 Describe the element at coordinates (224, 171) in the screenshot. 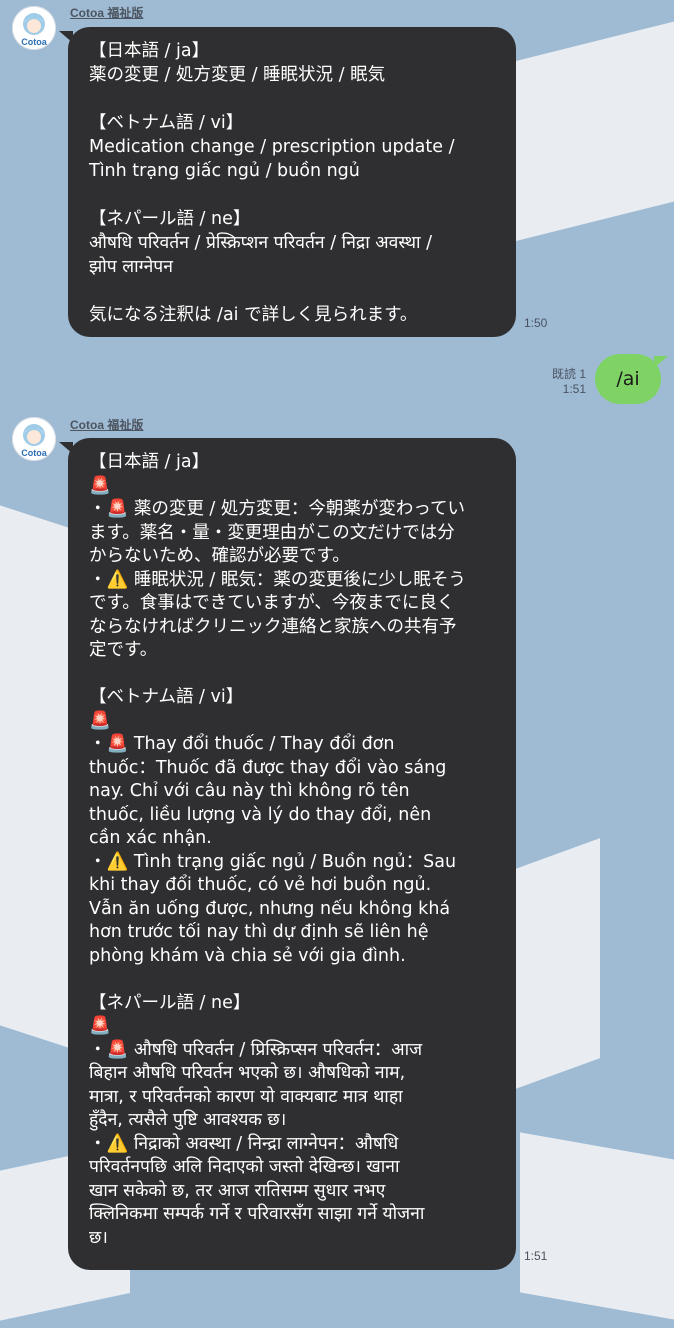

I see `message-line: Tình trạng giấc ngủ / buồn ngủ` at that location.